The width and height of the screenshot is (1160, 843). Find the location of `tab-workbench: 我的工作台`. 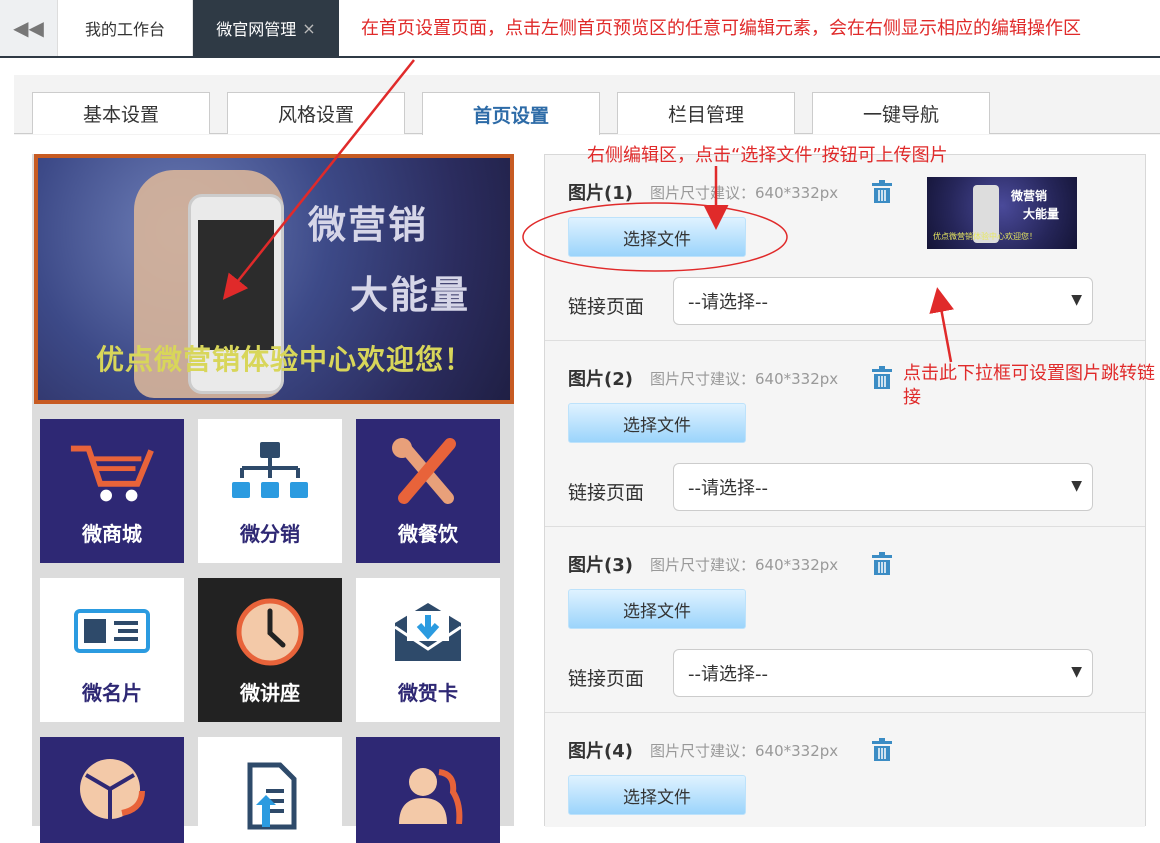

tab-workbench: 我的工作台 is located at coordinates (125, 28).